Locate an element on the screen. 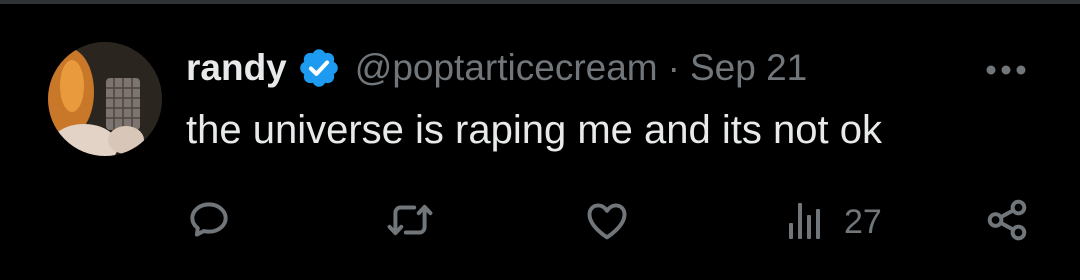 This screenshot has width=1080, height=280. views-count: 27 is located at coordinates (863, 221).